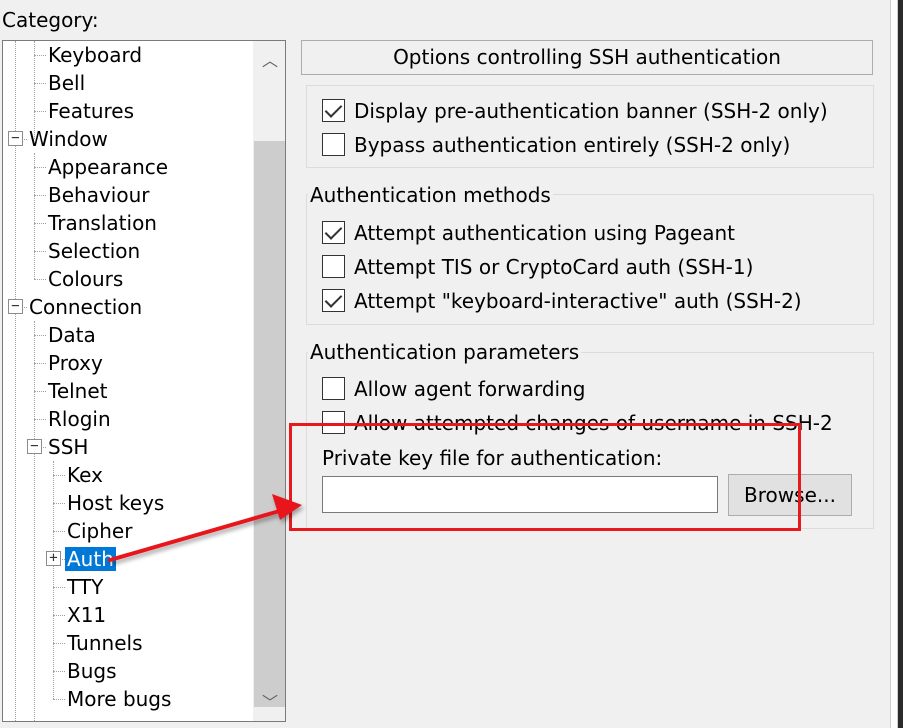  I want to click on tree-item-label: Bugs, so click(92, 671).